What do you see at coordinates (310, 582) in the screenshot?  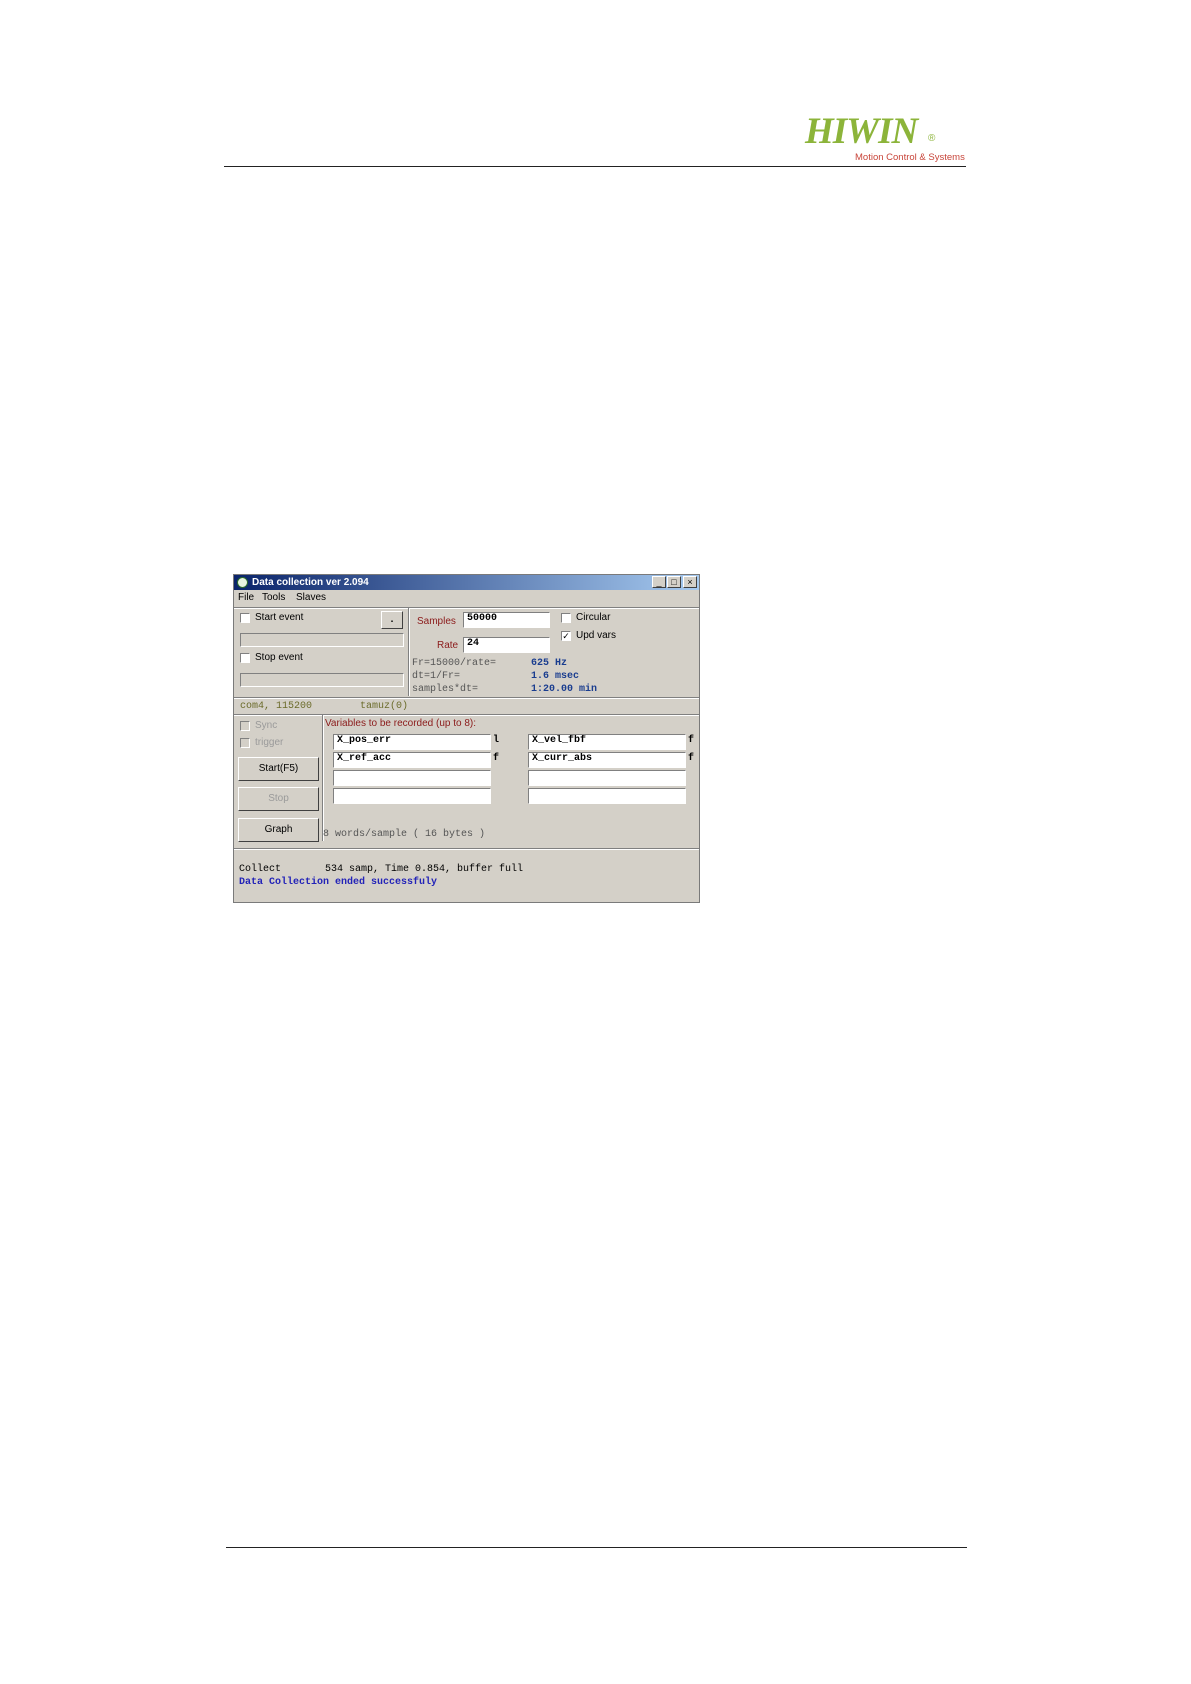 I see `window-title: Data collection ver 2.094` at bounding box center [310, 582].